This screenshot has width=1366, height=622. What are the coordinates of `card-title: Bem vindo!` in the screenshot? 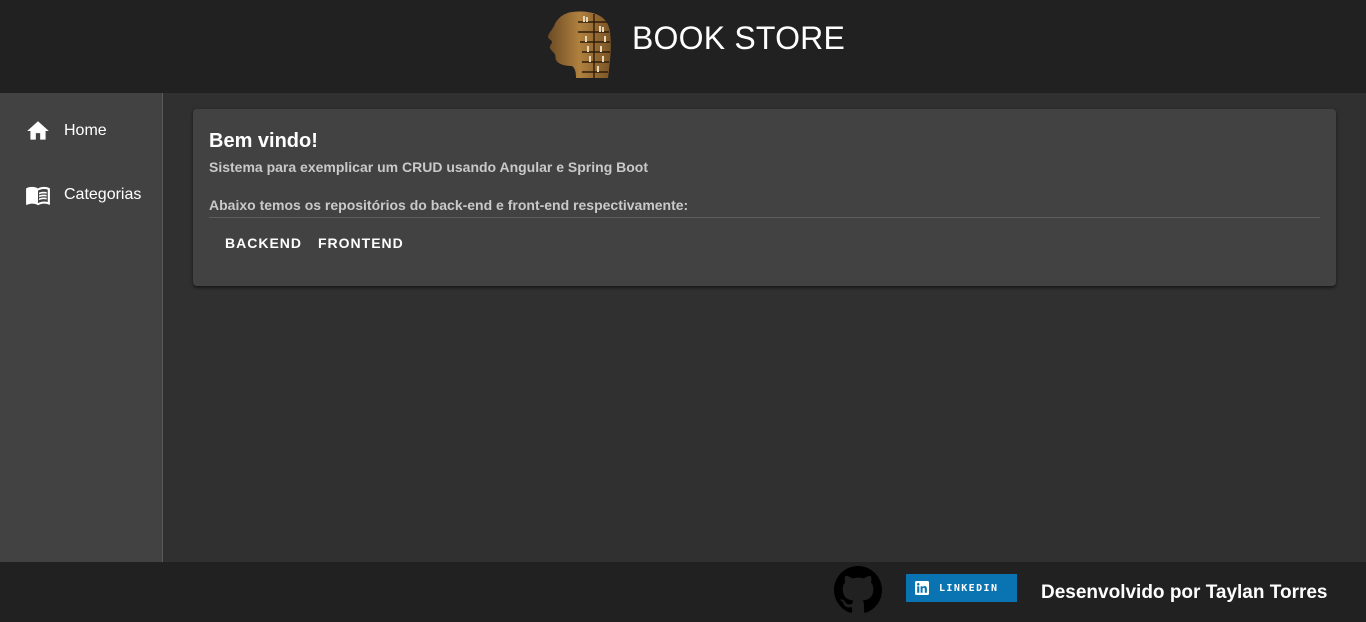 It's located at (263, 141).